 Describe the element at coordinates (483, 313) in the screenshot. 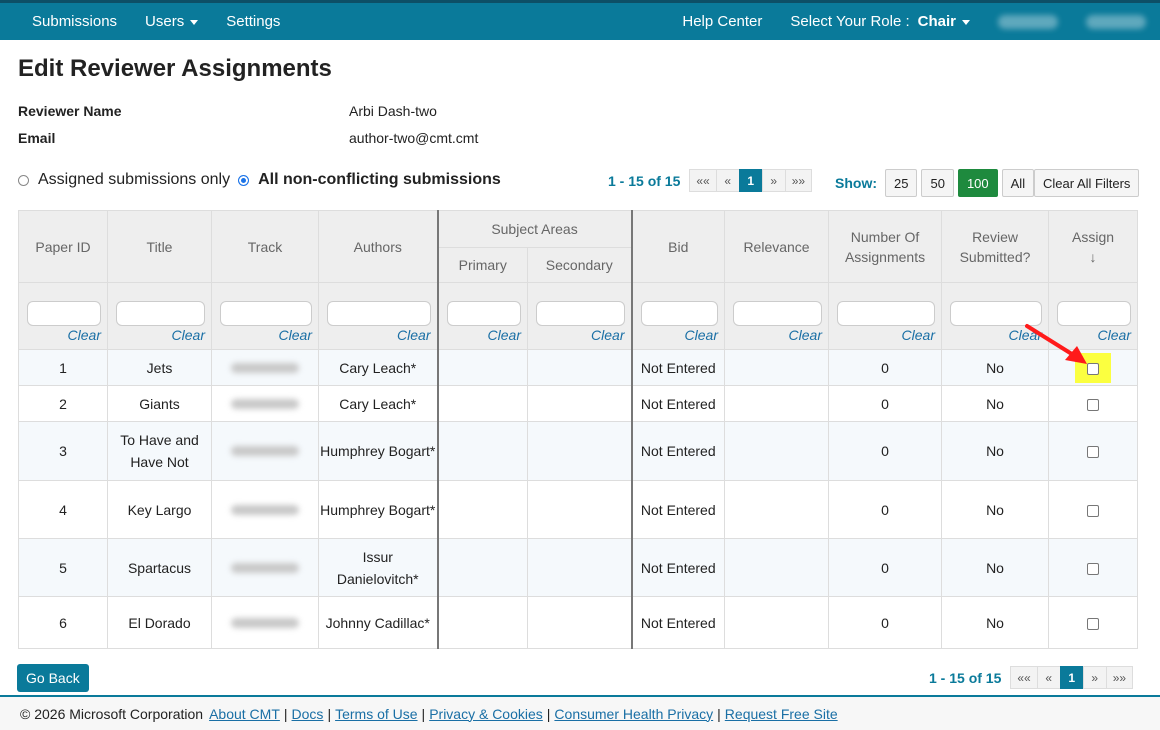

I see `filter-input-primary` at that location.